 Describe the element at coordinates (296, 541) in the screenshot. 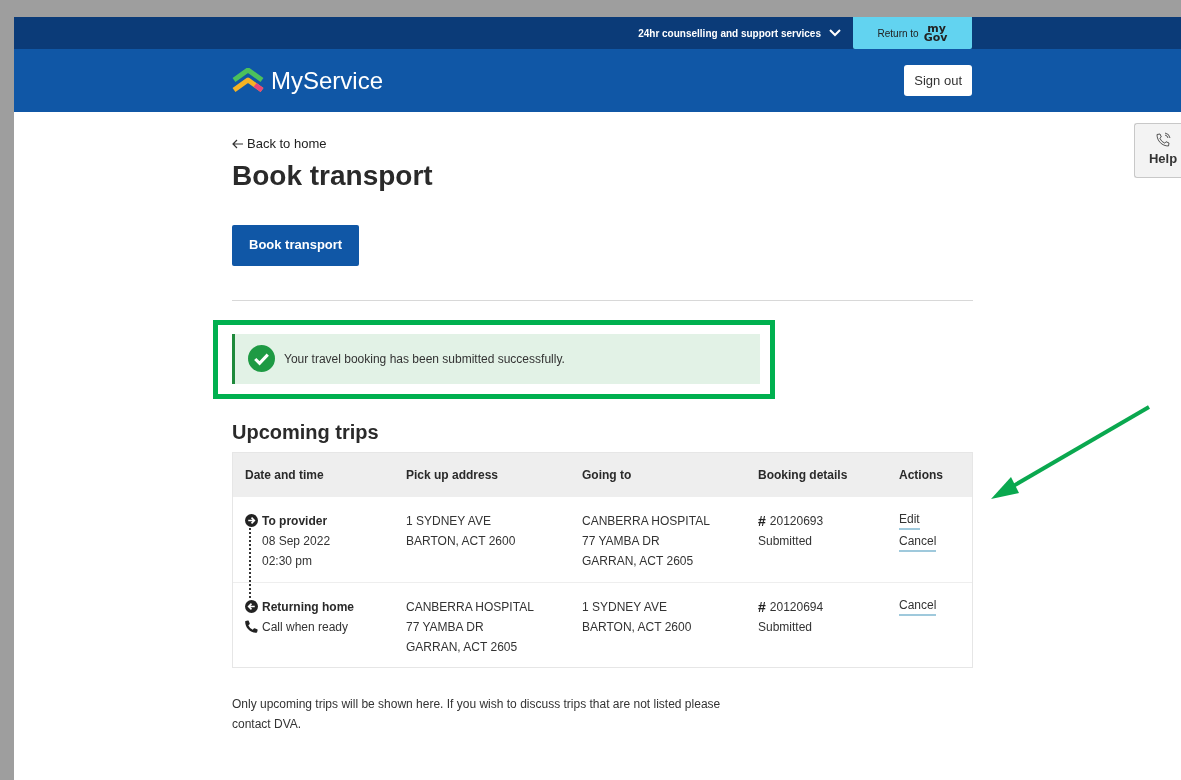

I see `trip-time: 08 Sep 2022` at that location.